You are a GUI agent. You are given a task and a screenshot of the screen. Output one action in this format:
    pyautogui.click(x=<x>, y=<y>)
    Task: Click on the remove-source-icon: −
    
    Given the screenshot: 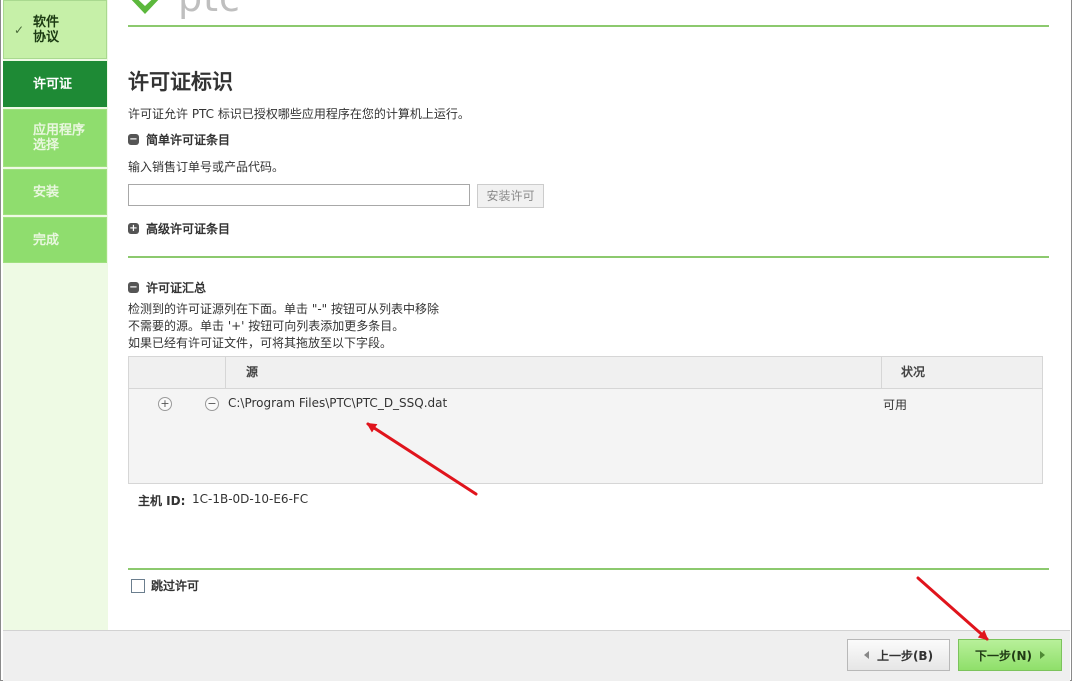 What is the action you would take?
    pyautogui.click(x=212, y=404)
    